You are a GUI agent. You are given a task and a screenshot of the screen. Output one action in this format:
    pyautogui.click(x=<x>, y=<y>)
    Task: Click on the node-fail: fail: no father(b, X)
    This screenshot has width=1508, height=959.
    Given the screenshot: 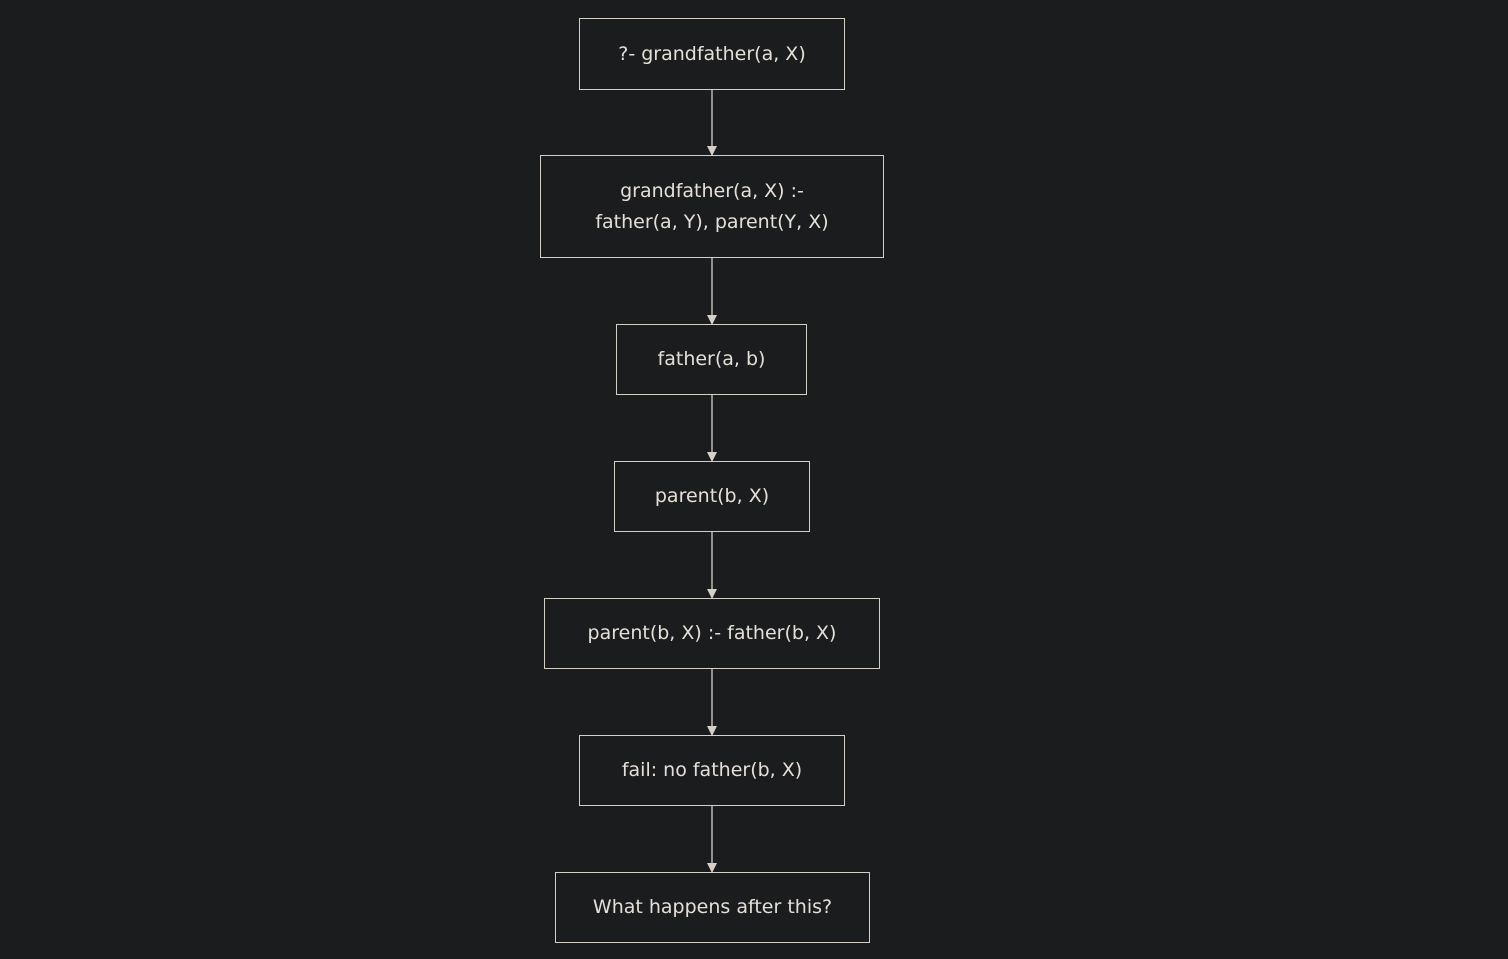 What is the action you would take?
    pyautogui.click(x=712, y=770)
    